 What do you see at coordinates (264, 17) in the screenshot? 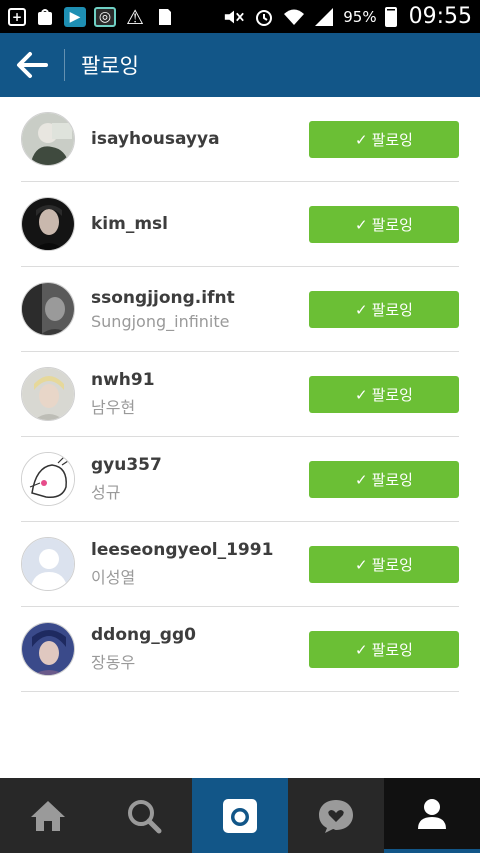
I see `alarm-icon` at bounding box center [264, 17].